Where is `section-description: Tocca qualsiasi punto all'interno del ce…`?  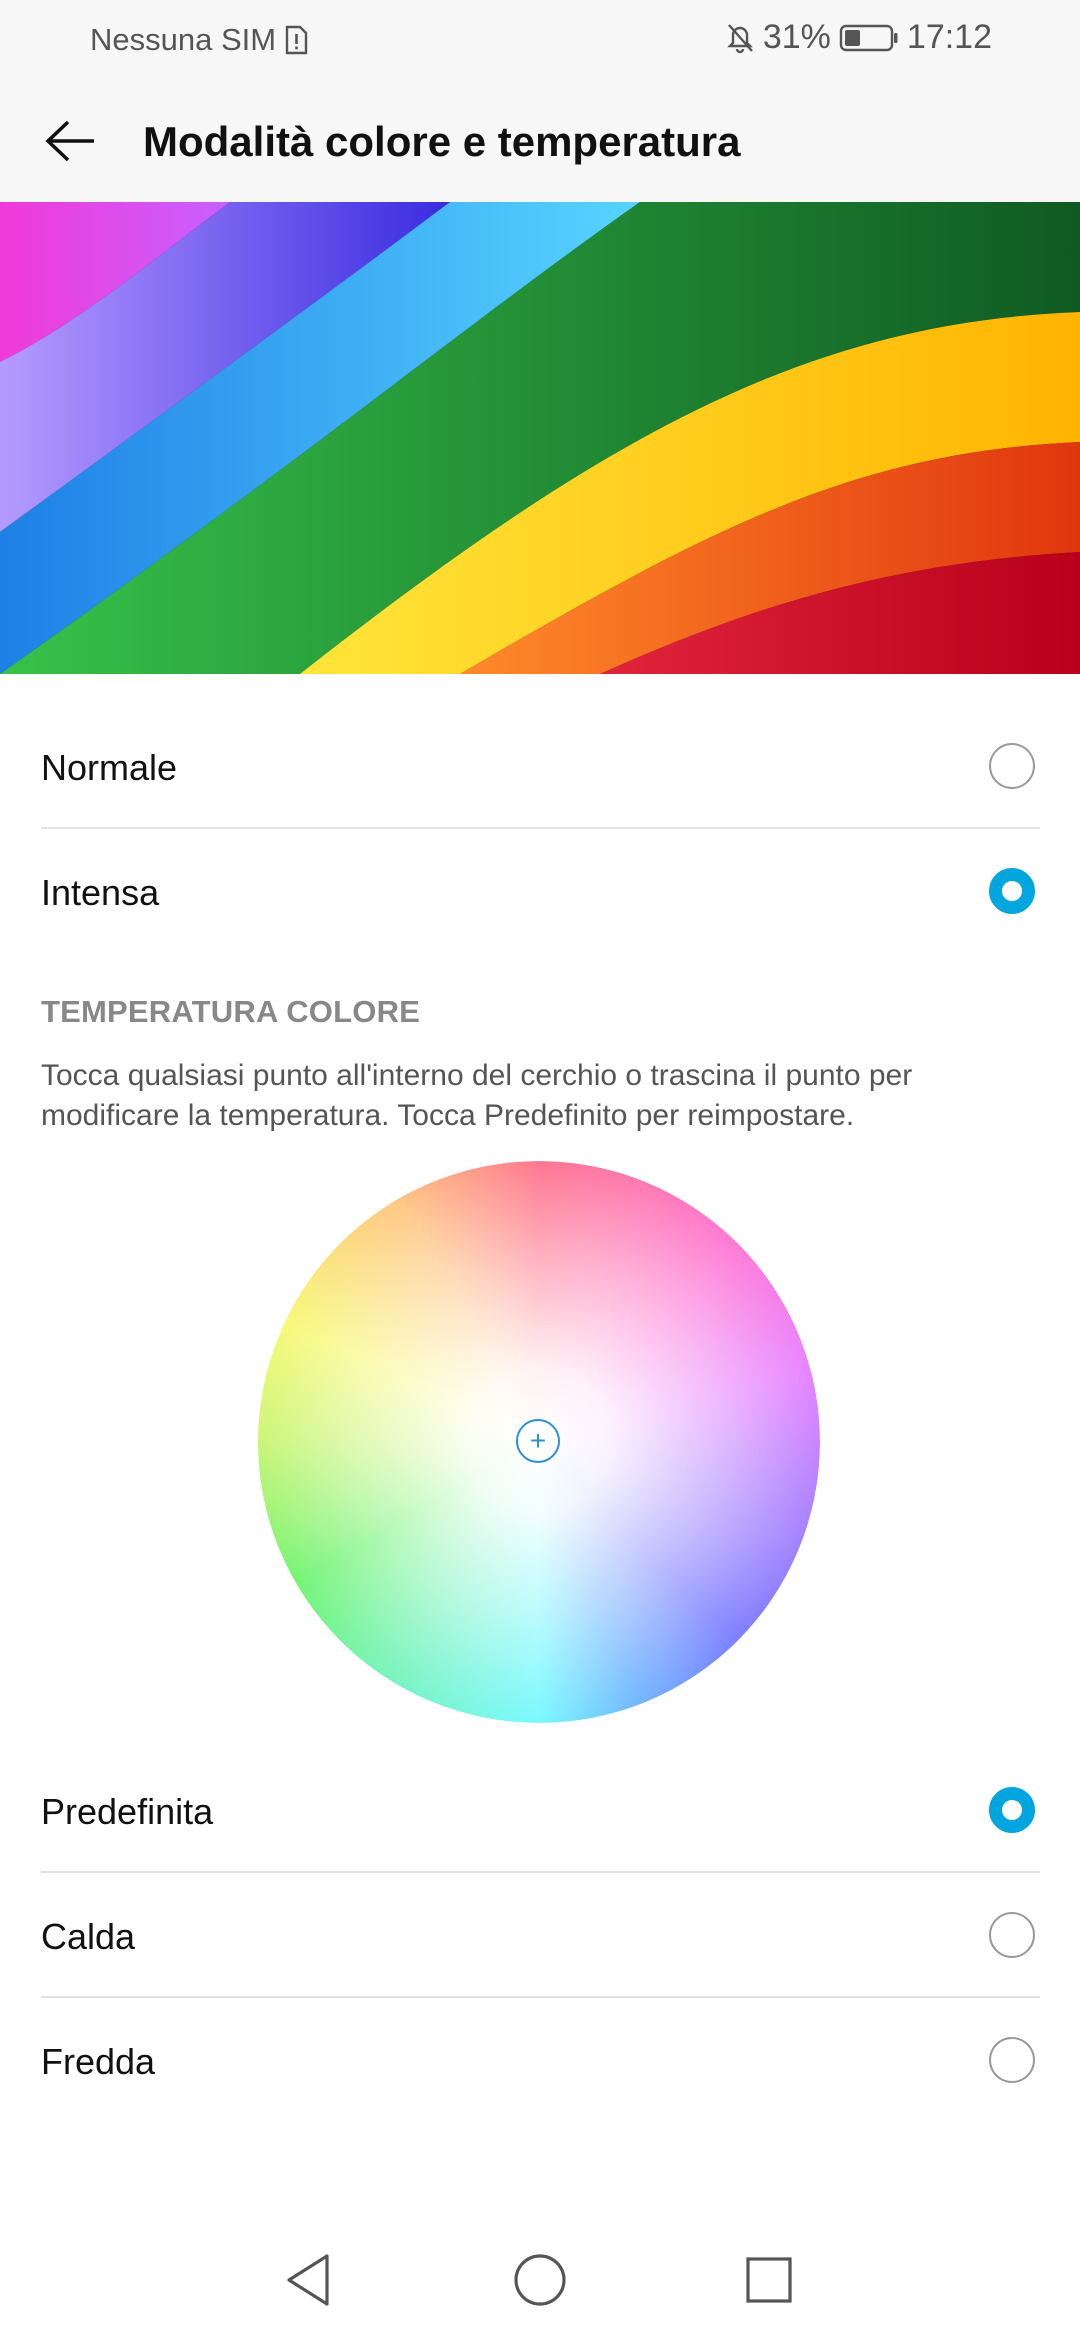
section-description: Tocca qualsiasi punto all'interno del ce… is located at coordinates (477, 1095).